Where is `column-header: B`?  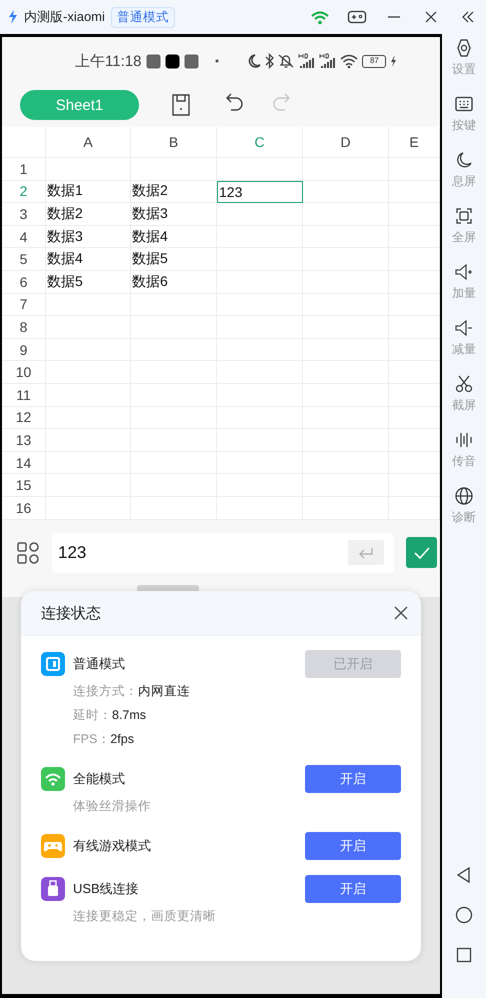
column-header: B is located at coordinates (174, 142).